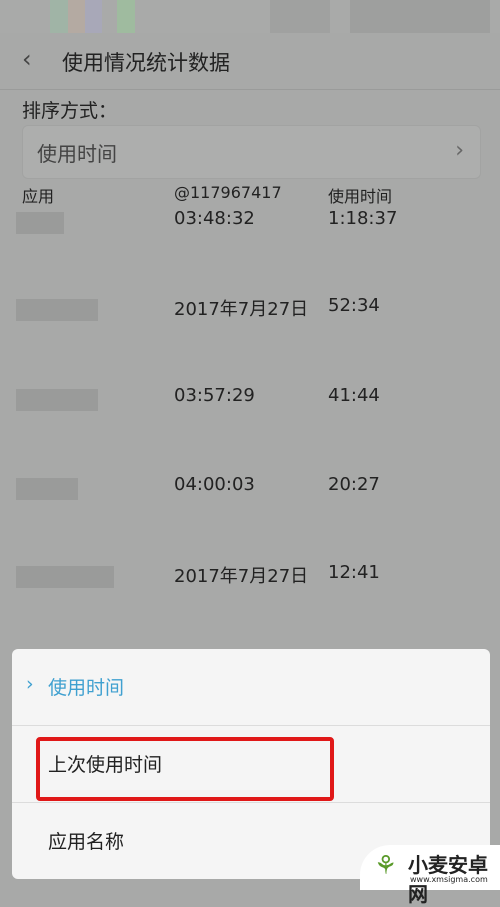 The width and height of the screenshot is (500, 907). Describe the element at coordinates (354, 395) in the screenshot. I see `usage-cell: 41:44` at that location.